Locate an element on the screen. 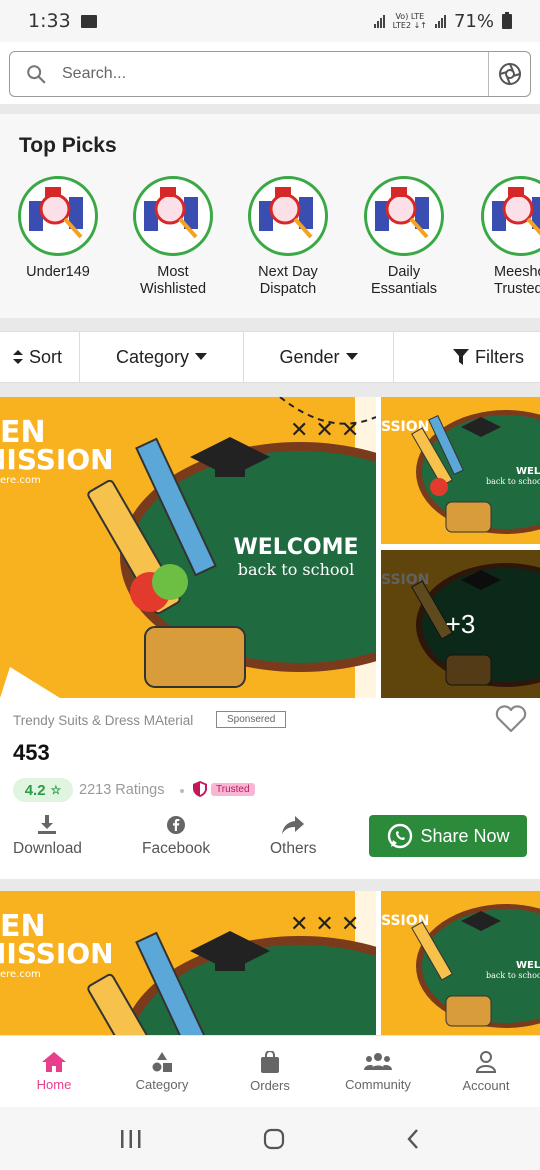 This screenshot has height=1170, width=540. filter-bar: Sort Category Gender Filters is located at coordinates (270, 357).